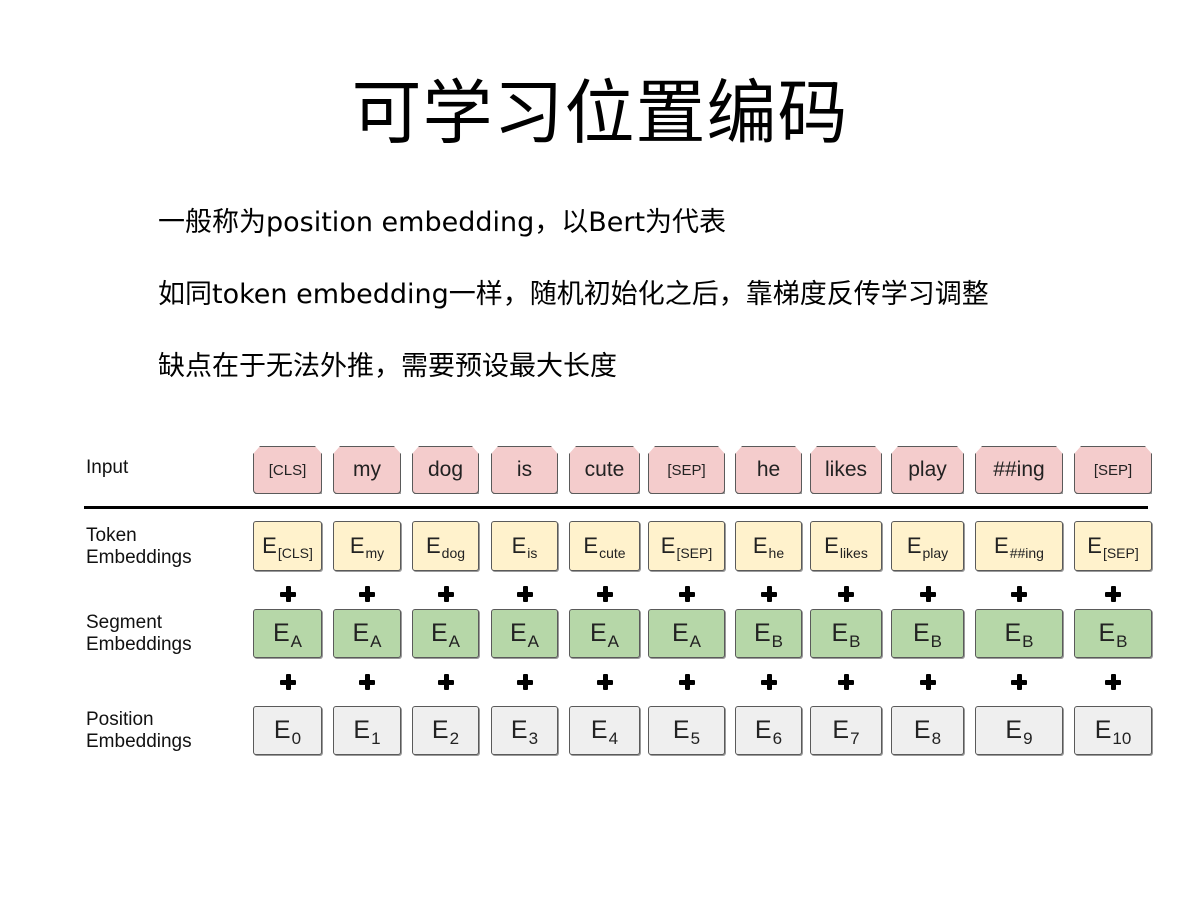 This screenshot has width=1200, height=900. What do you see at coordinates (846, 470) in the screenshot?
I see `input-token-box: likes` at bounding box center [846, 470].